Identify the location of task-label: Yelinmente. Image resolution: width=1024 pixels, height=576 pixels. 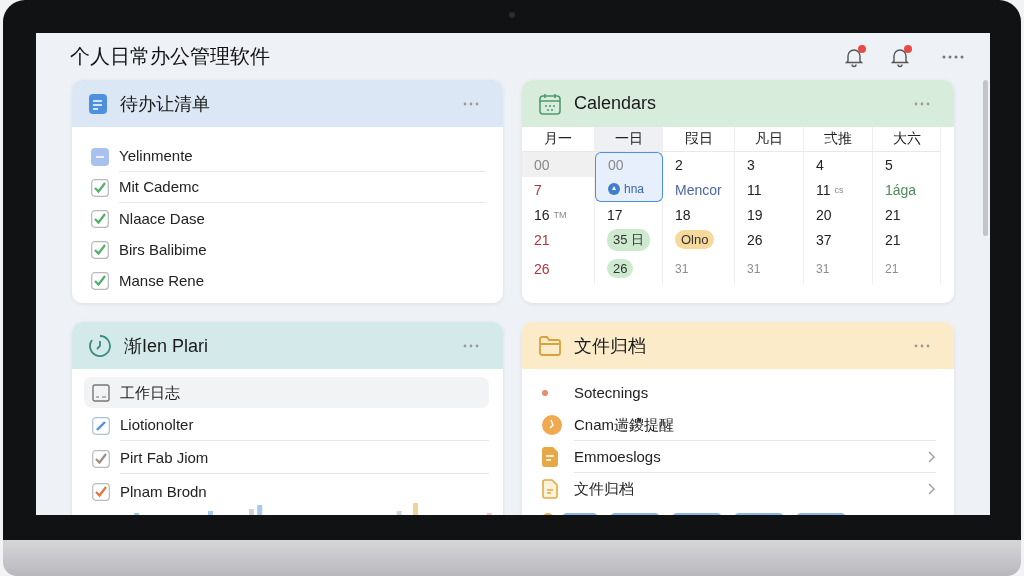
(302, 156).